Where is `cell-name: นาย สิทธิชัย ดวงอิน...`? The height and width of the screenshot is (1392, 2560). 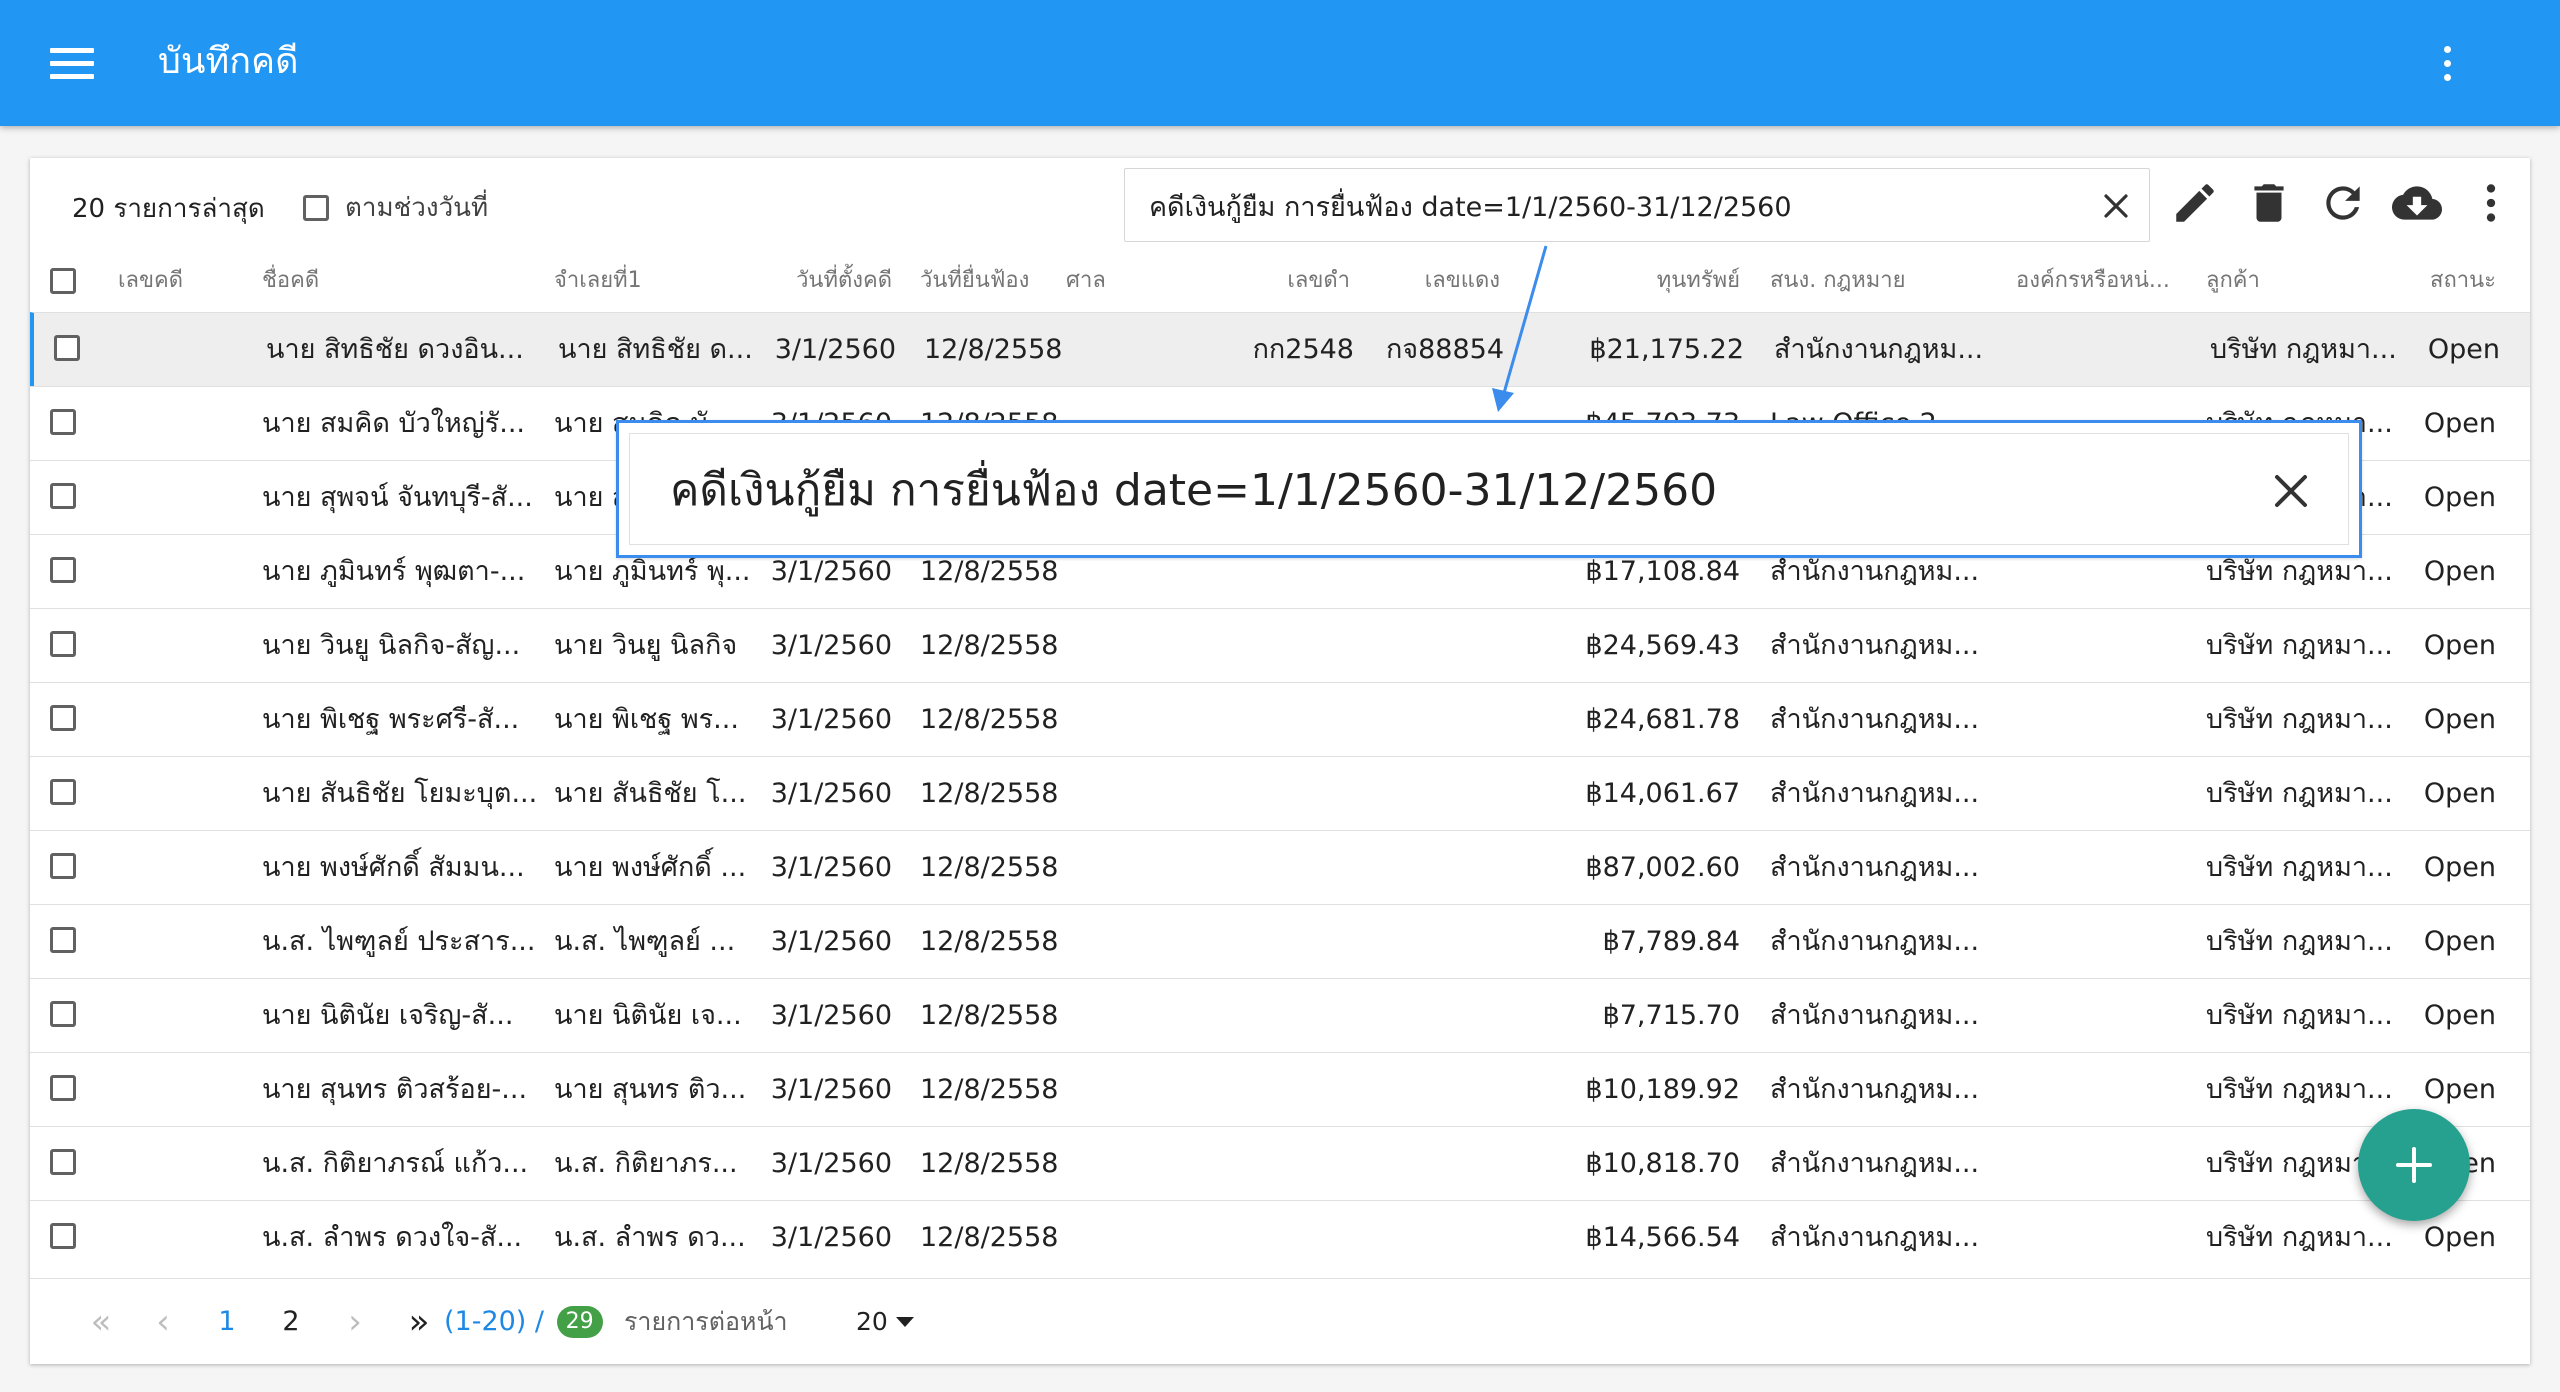
cell-name: นาย สิทธิชัย ดวงอิน... is located at coordinates (395, 349).